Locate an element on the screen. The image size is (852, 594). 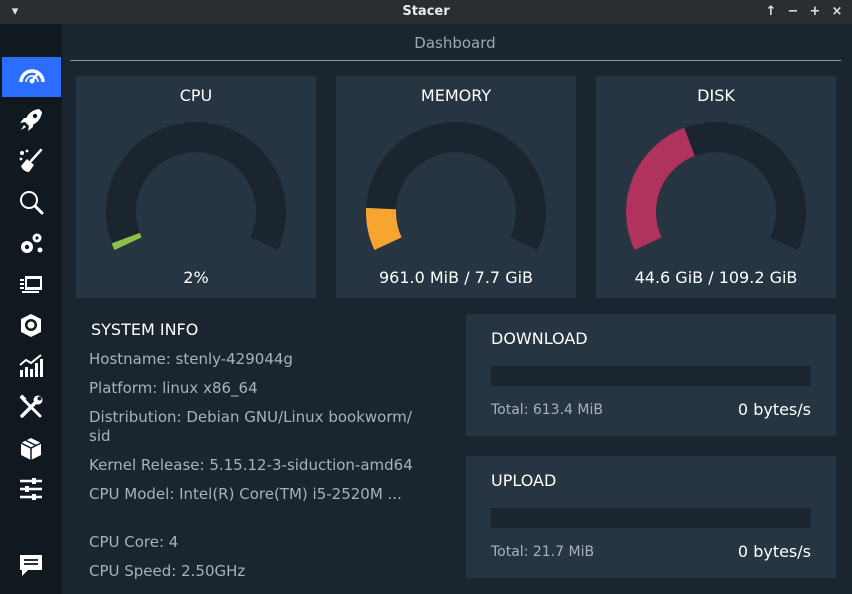
disk-gauge-label: DISK is located at coordinates (716, 95).